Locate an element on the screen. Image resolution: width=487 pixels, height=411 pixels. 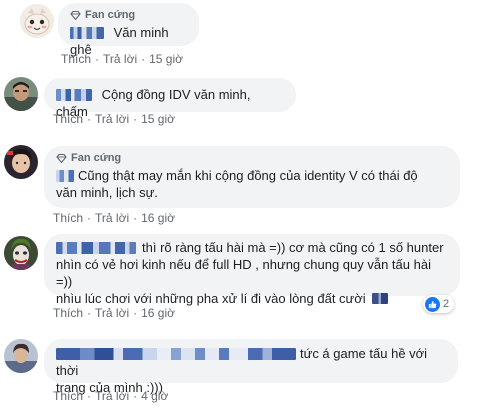
joker-avatar is located at coordinates (21, 253).